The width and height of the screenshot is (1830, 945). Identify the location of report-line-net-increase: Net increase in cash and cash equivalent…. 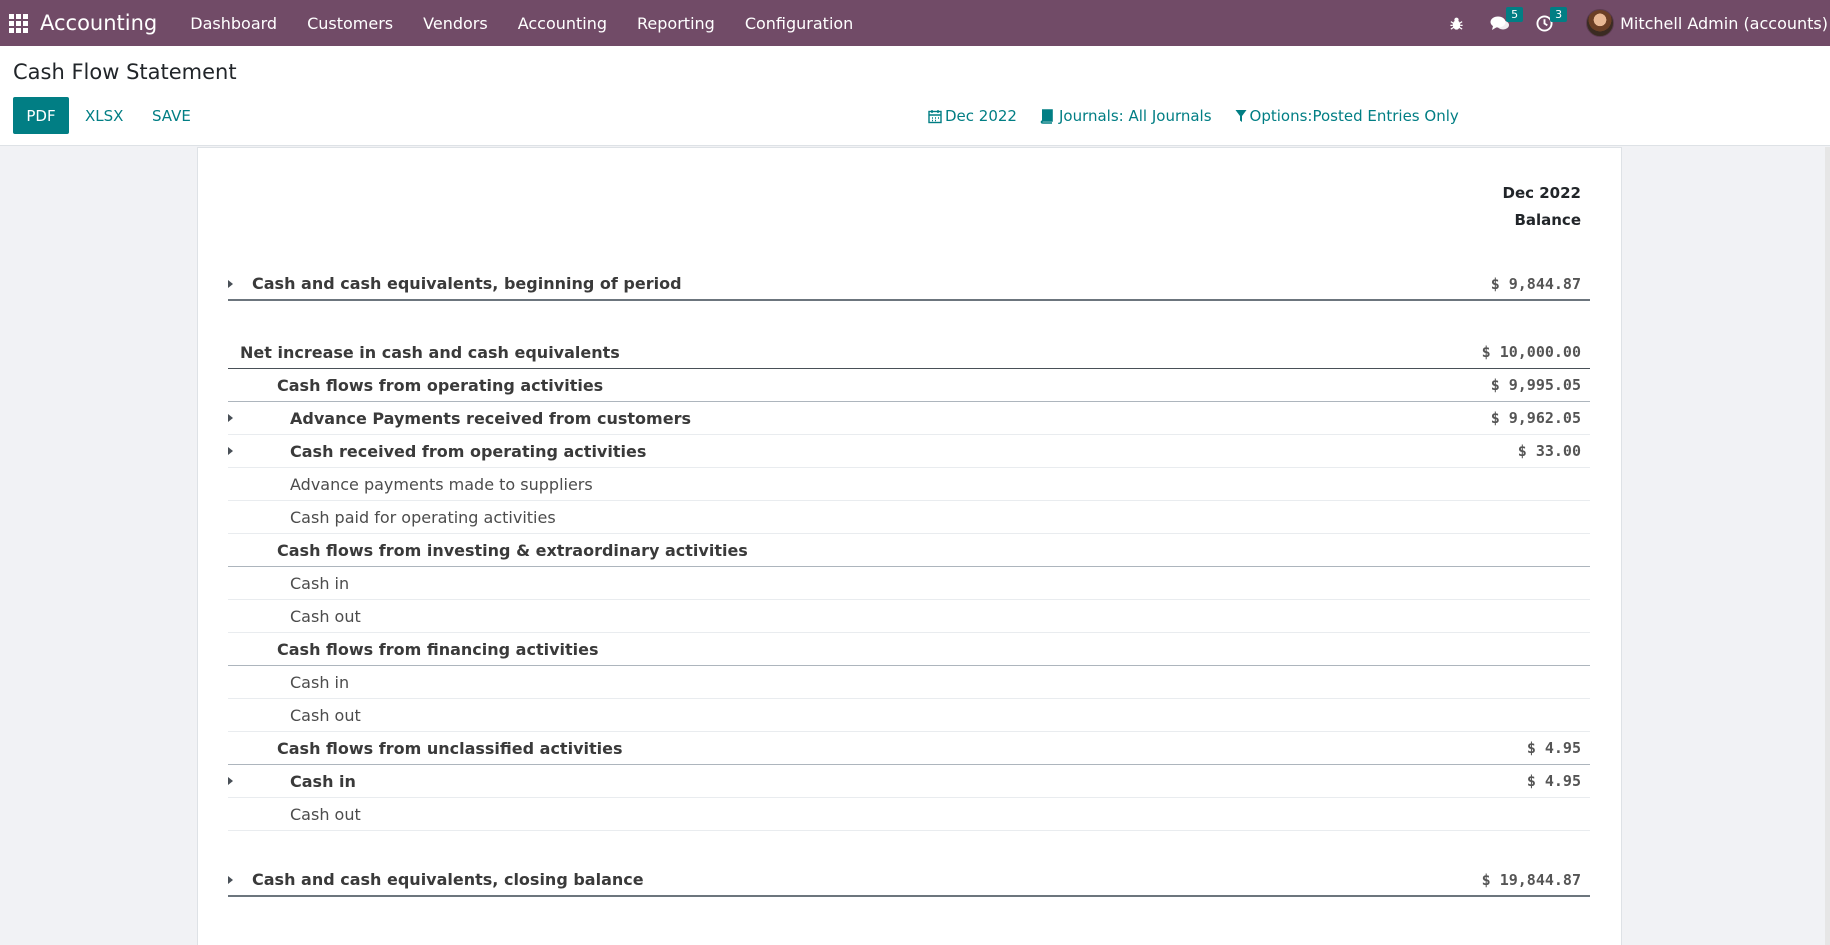
(909, 352).